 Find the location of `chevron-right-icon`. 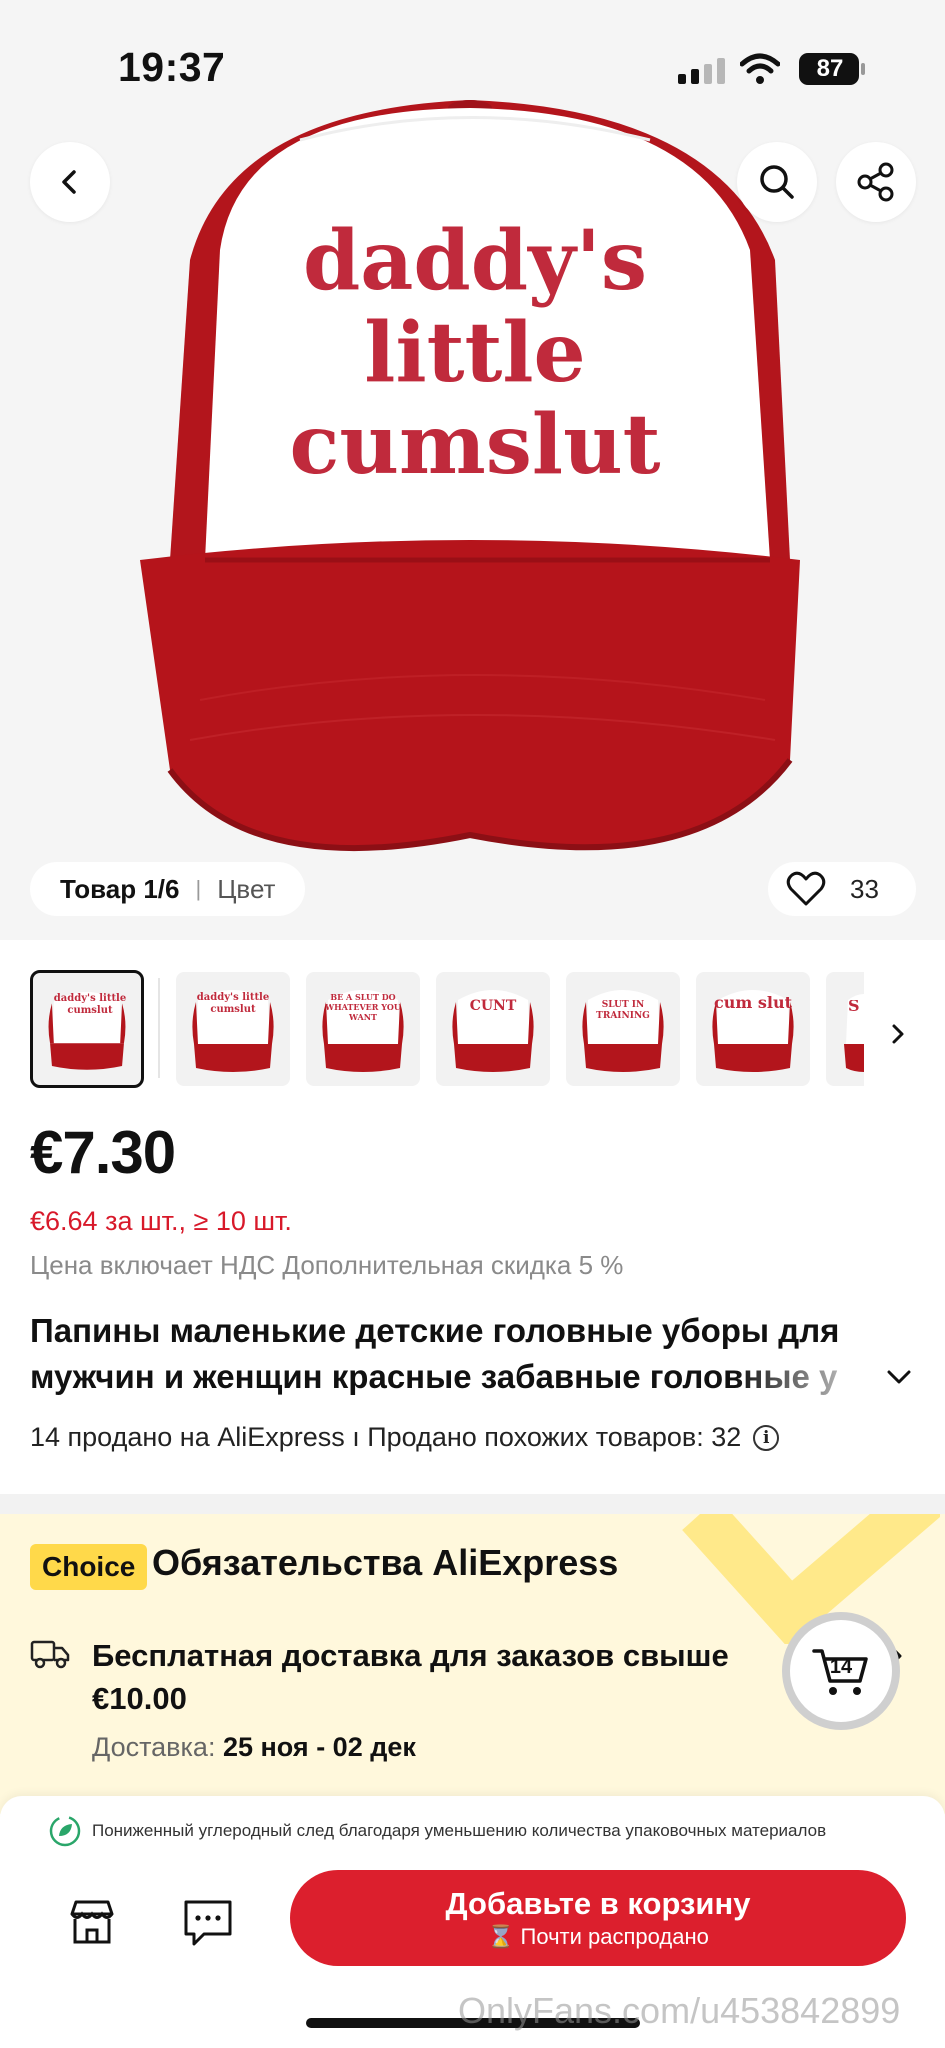

chevron-right-icon is located at coordinates (898, 1034).